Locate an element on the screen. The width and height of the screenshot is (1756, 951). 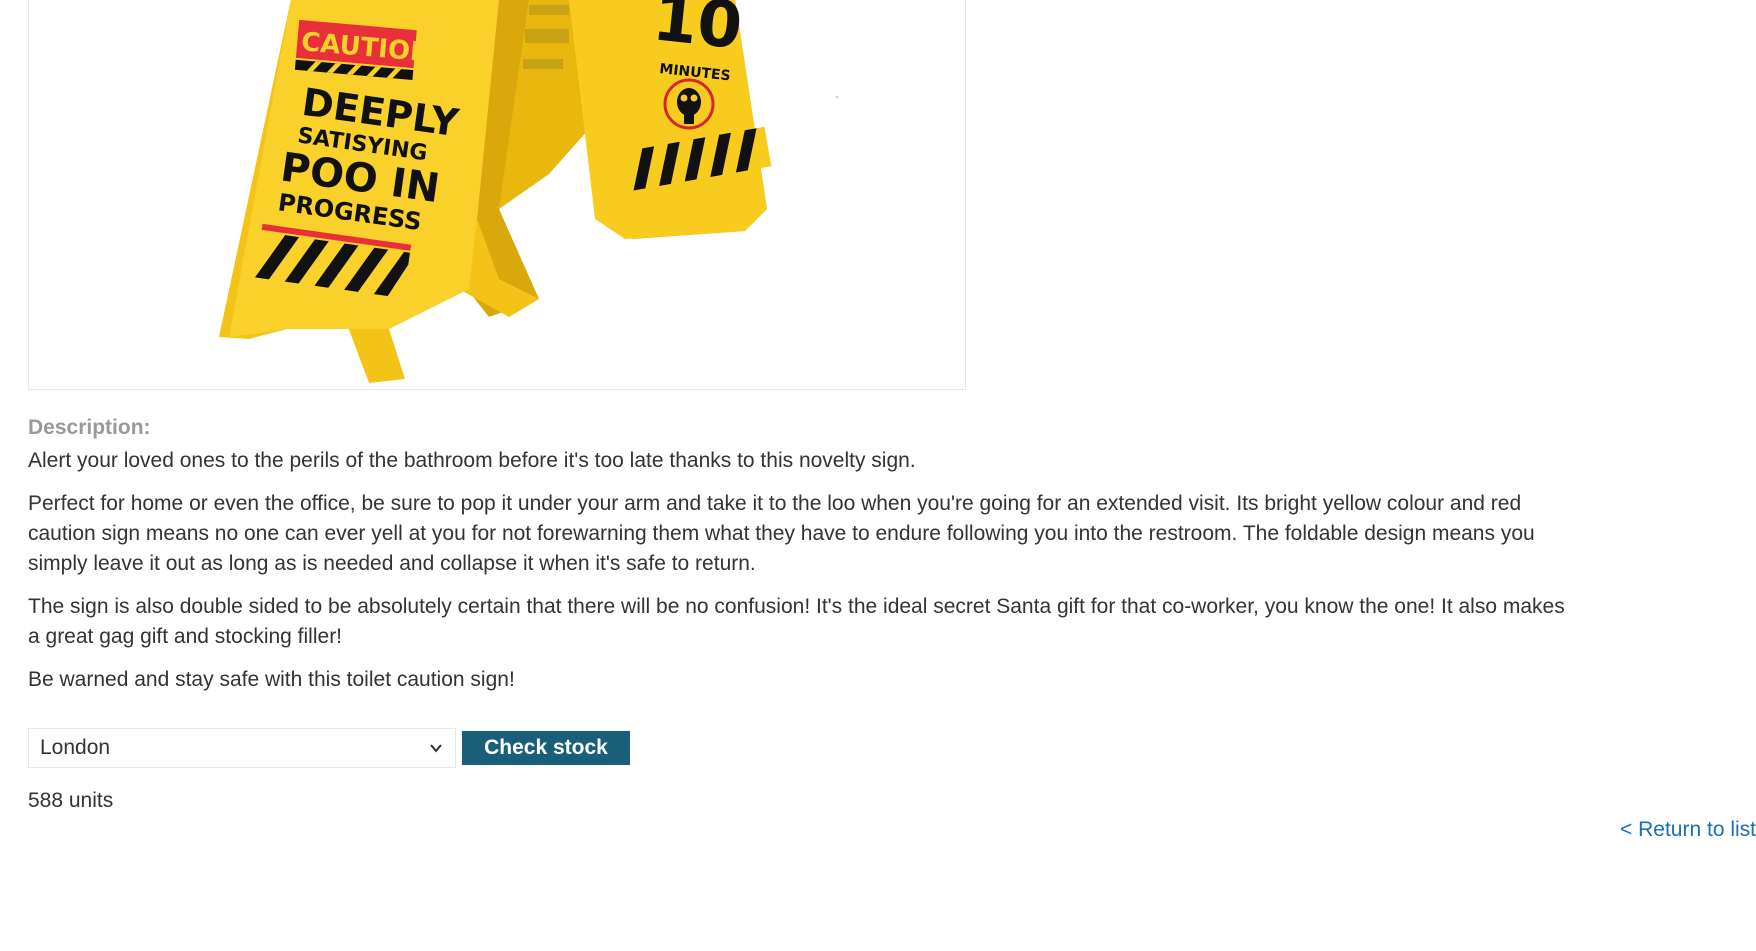
store-select-value: London is located at coordinates (75, 747).